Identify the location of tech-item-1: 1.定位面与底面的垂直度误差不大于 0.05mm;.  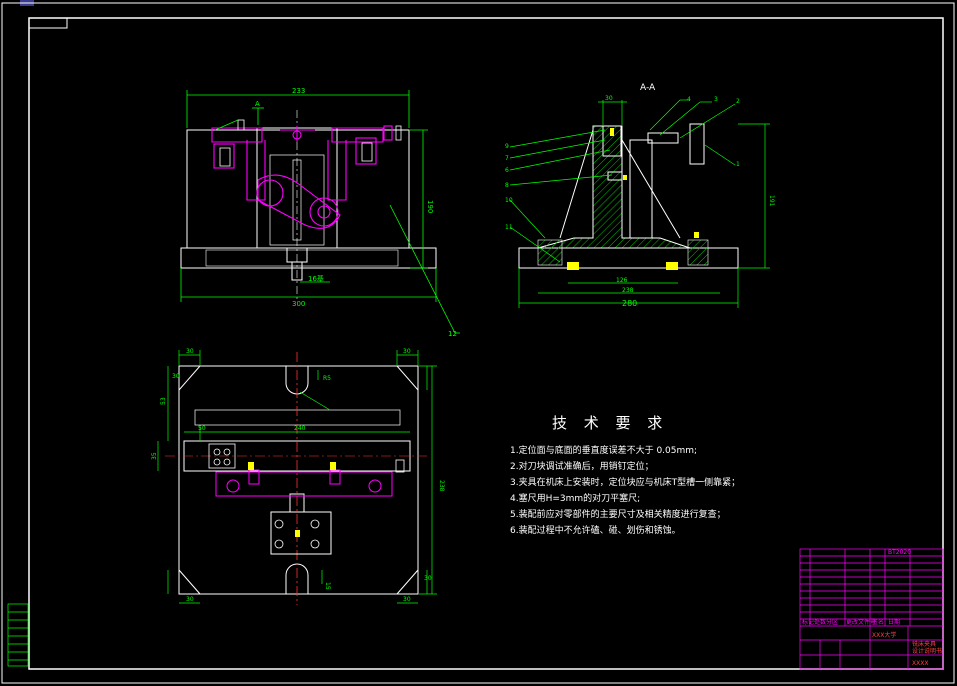
(604, 451).